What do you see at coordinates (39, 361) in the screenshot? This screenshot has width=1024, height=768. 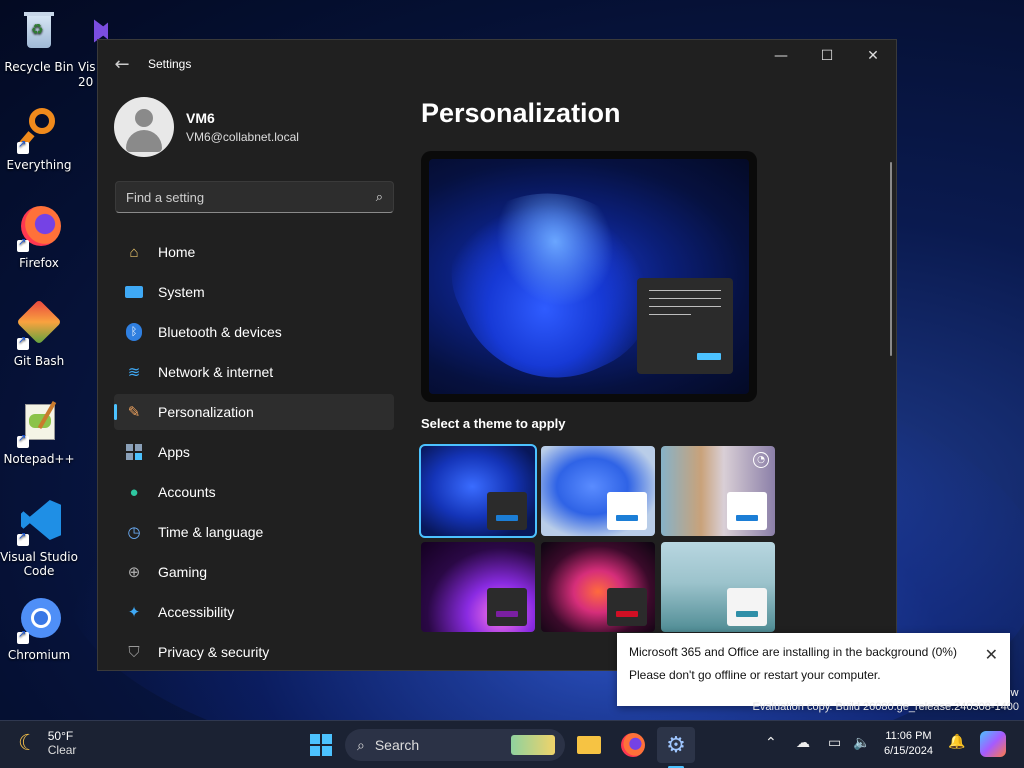 I see `desktop-icon-label: Git Bash` at bounding box center [39, 361].